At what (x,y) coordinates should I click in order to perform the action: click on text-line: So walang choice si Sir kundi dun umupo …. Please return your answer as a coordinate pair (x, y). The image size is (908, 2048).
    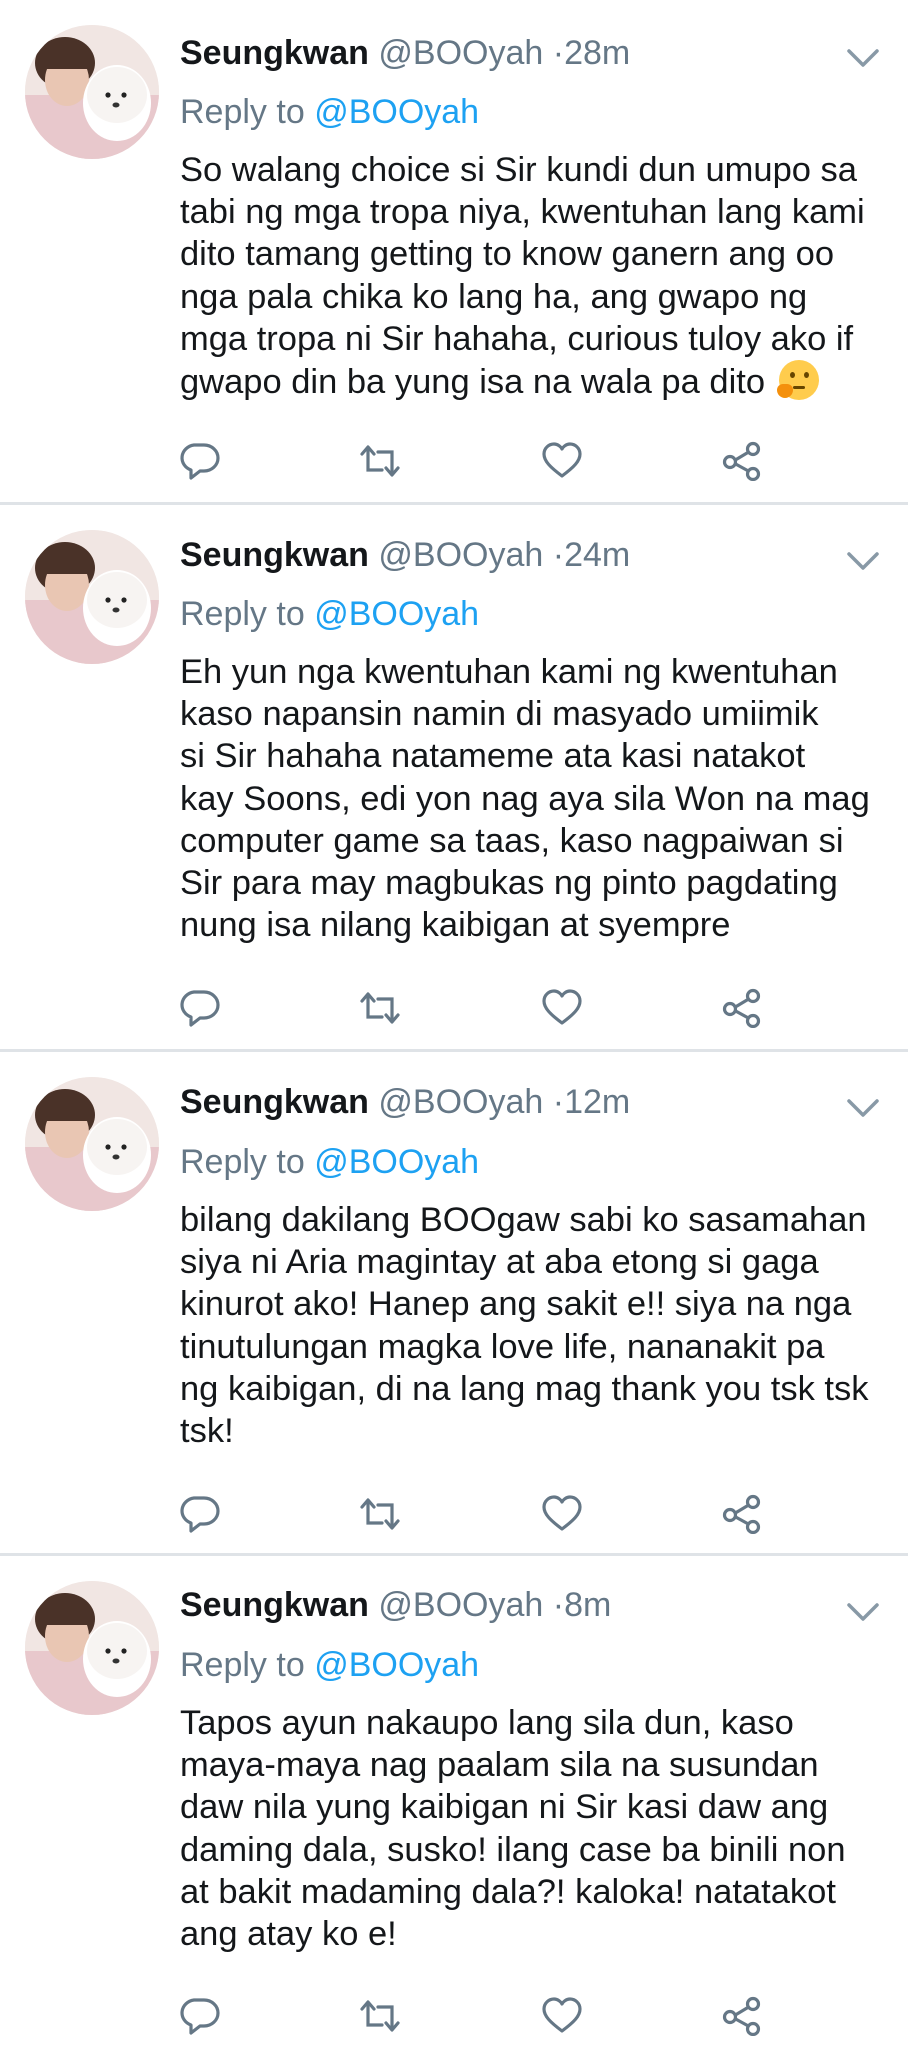
    Looking at the image, I should click on (518, 170).